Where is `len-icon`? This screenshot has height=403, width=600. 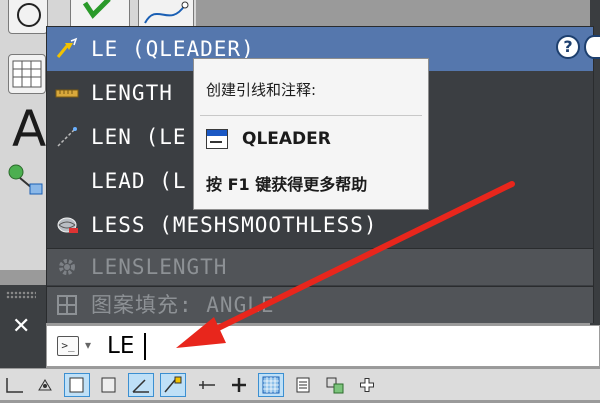
len-icon is located at coordinates (67, 137).